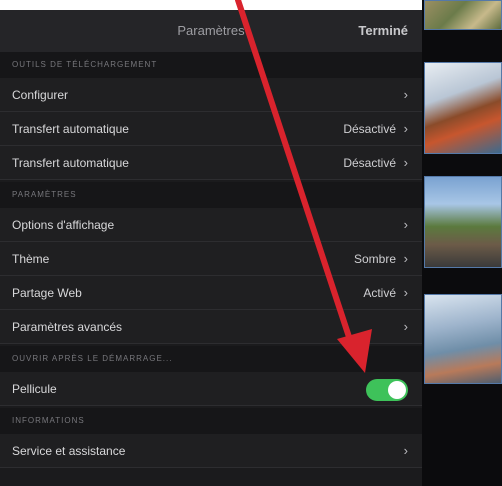 This screenshot has width=502, height=486. What do you see at coordinates (211, 195) in the screenshot?
I see `section-header-settings: Paramètres` at bounding box center [211, 195].